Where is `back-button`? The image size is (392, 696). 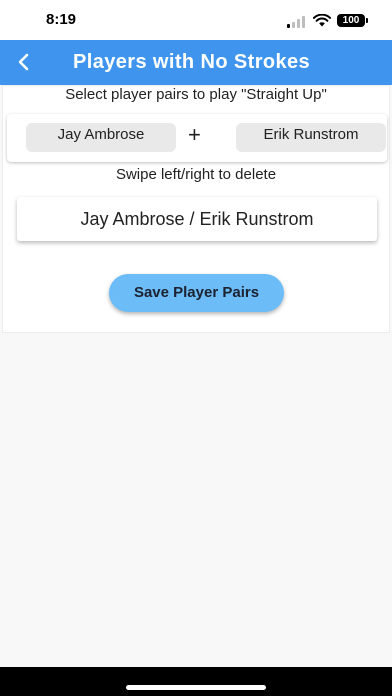 back-button is located at coordinates (24, 62).